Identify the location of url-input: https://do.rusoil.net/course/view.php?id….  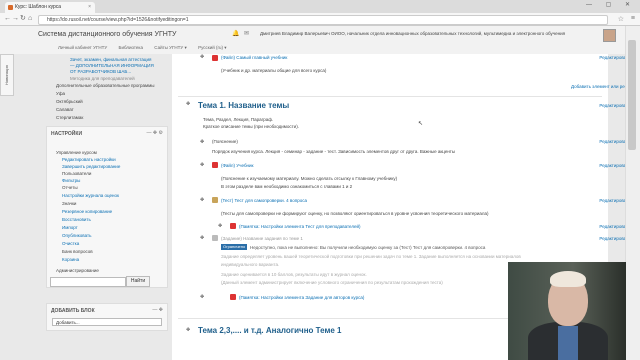
(323, 20).